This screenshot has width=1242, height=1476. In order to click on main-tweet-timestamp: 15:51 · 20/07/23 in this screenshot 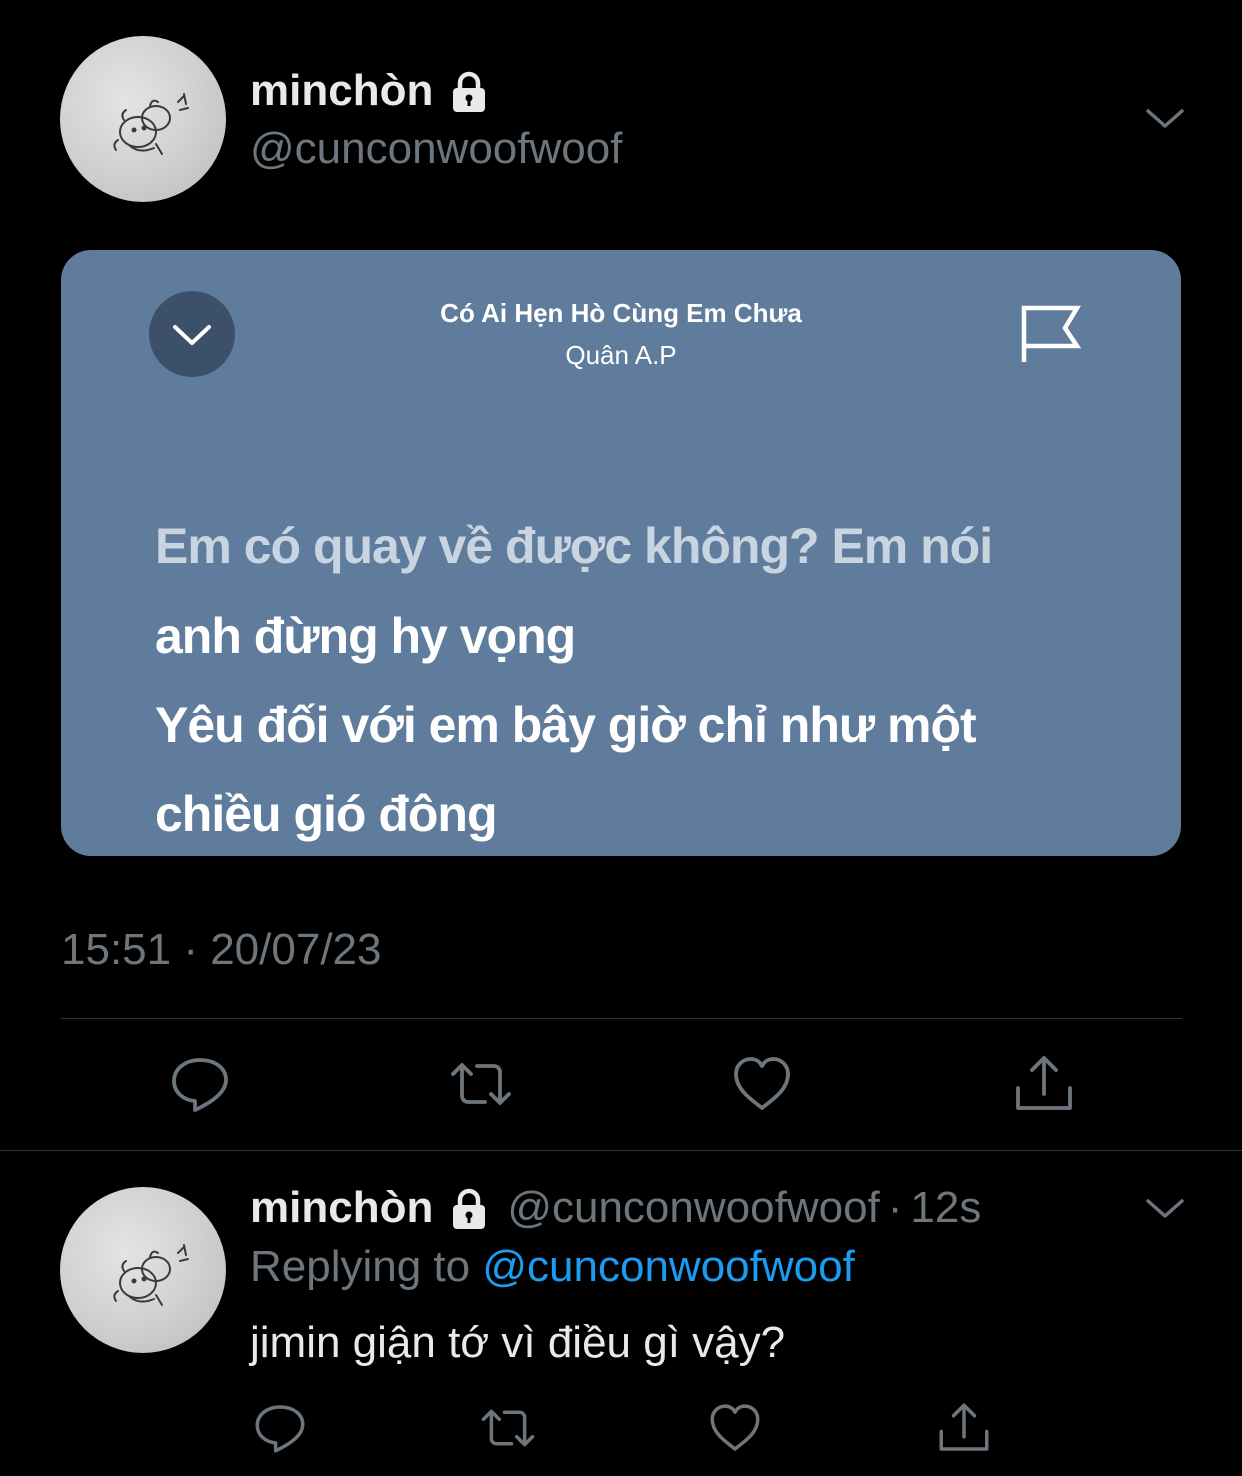, I will do `click(221, 950)`.